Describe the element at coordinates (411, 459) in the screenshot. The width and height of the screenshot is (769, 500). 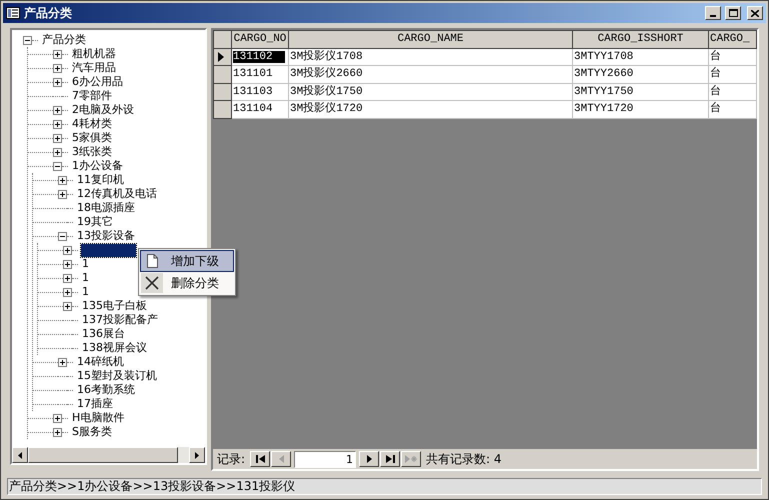
I see `new-record-icon` at that location.